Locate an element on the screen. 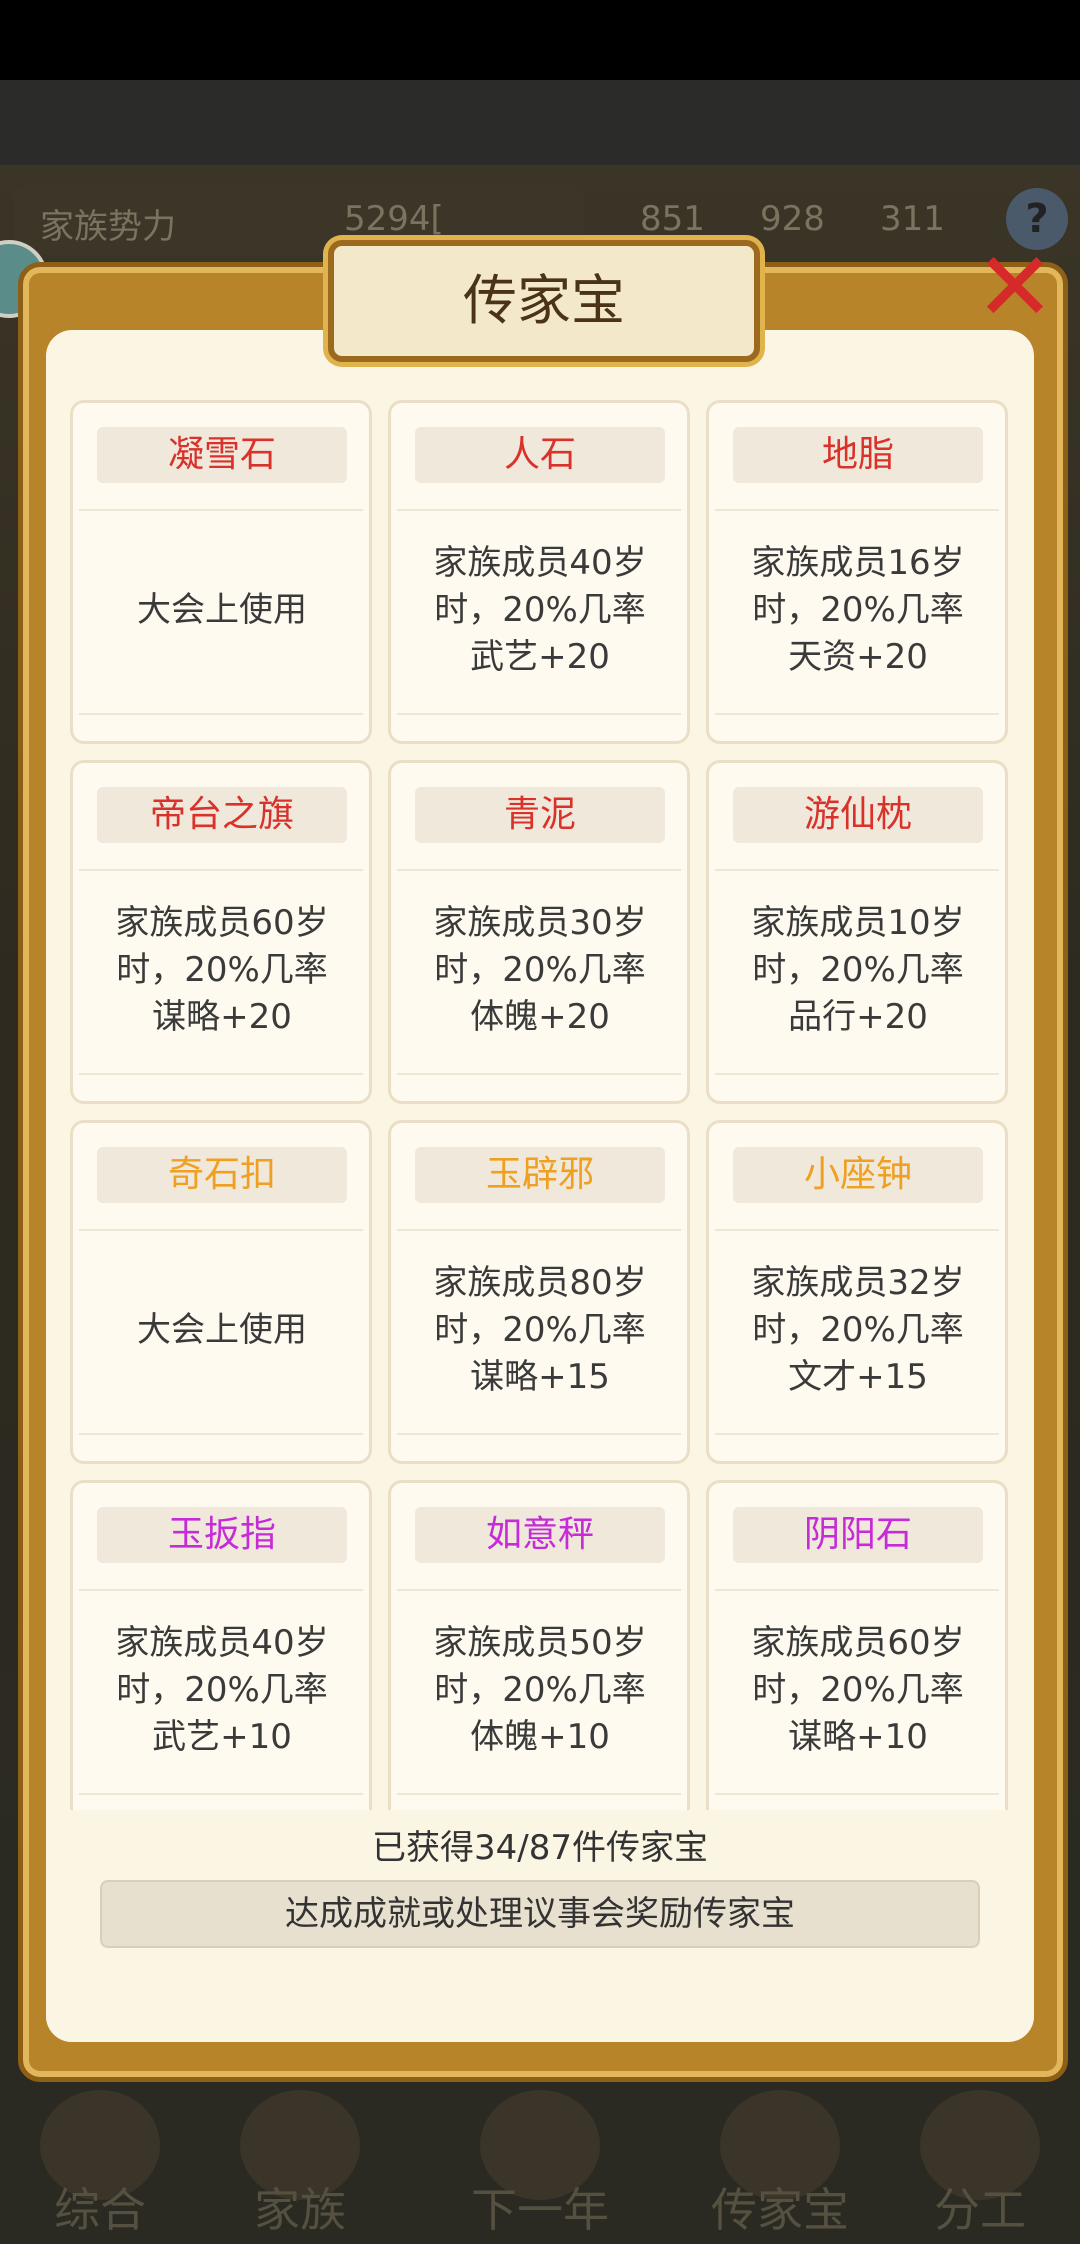  nav-item-next-year: 下一年 is located at coordinates (540, 2162).